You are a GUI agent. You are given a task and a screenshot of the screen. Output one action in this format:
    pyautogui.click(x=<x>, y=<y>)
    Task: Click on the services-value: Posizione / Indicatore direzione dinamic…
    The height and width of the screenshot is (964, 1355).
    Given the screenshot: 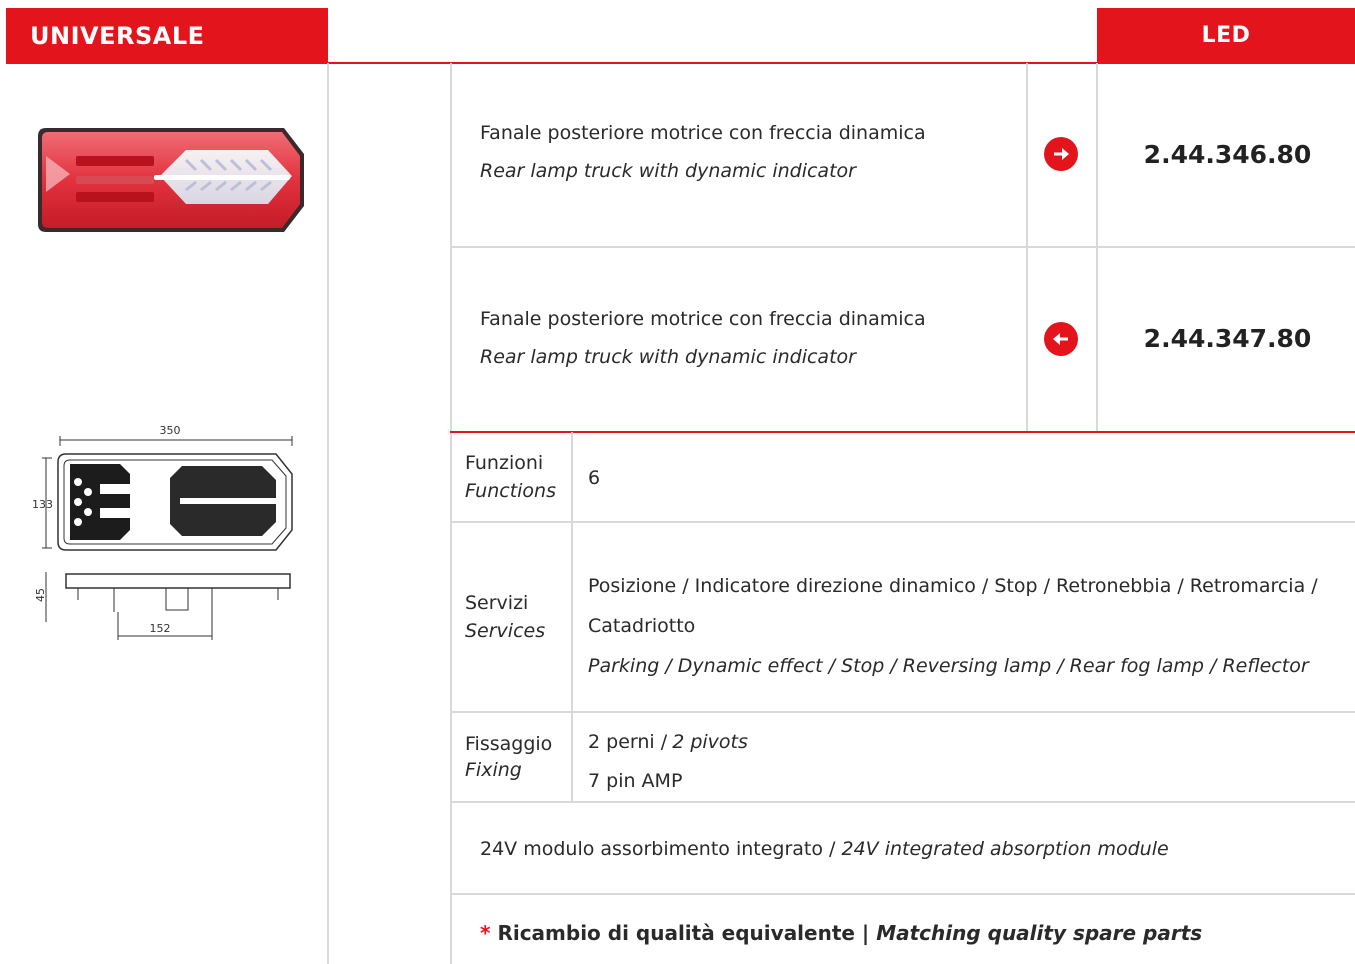 What is the action you would take?
    pyautogui.click(x=953, y=626)
    